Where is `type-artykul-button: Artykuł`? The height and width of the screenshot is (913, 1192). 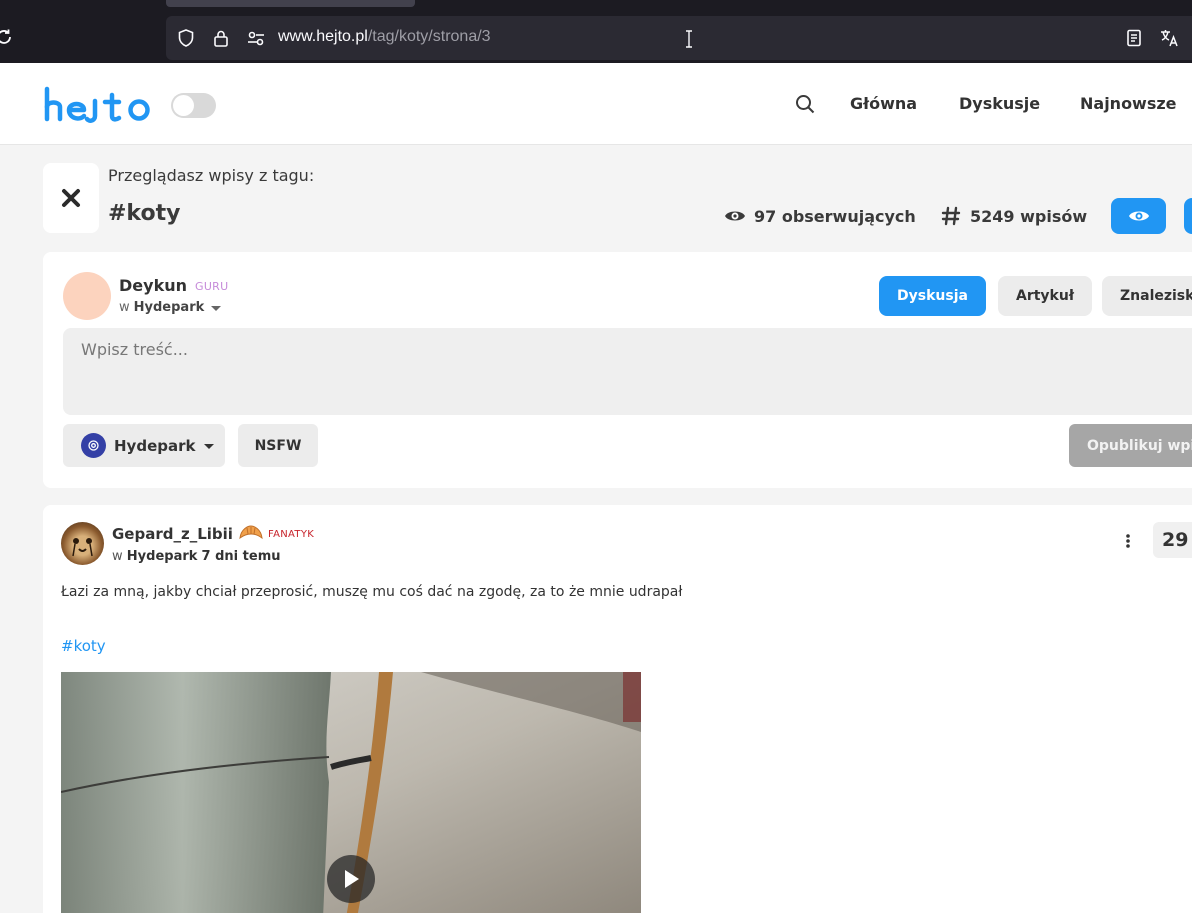 type-artykul-button: Artykuł is located at coordinates (1045, 296).